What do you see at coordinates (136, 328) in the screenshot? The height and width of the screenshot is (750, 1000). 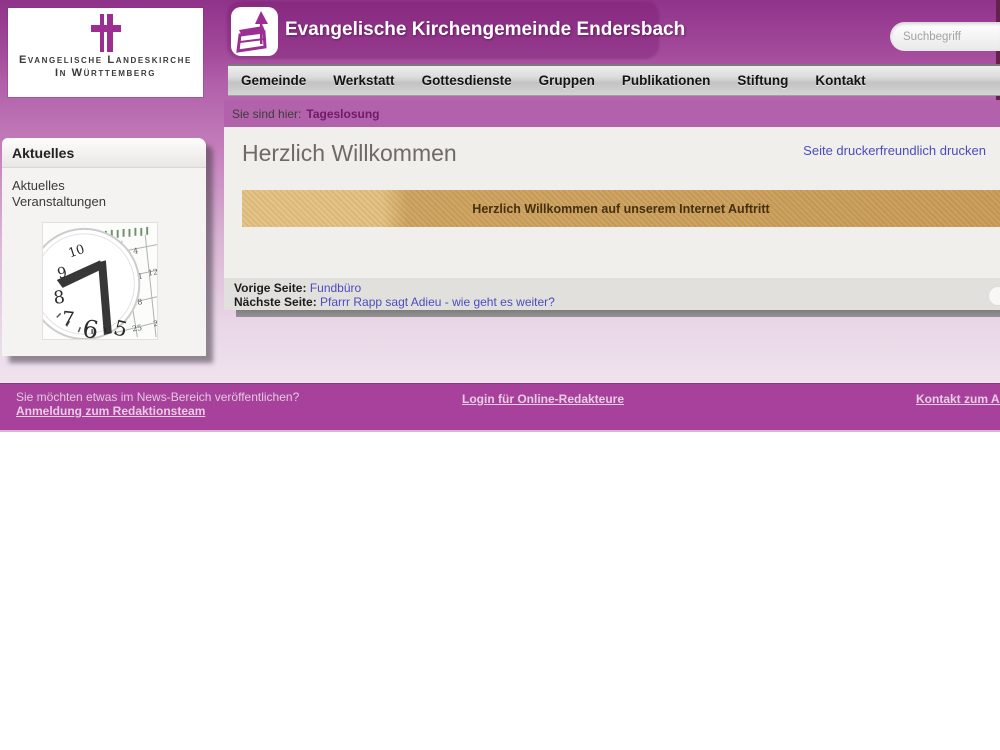 I see `svg-text: 25` at bounding box center [136, 328].